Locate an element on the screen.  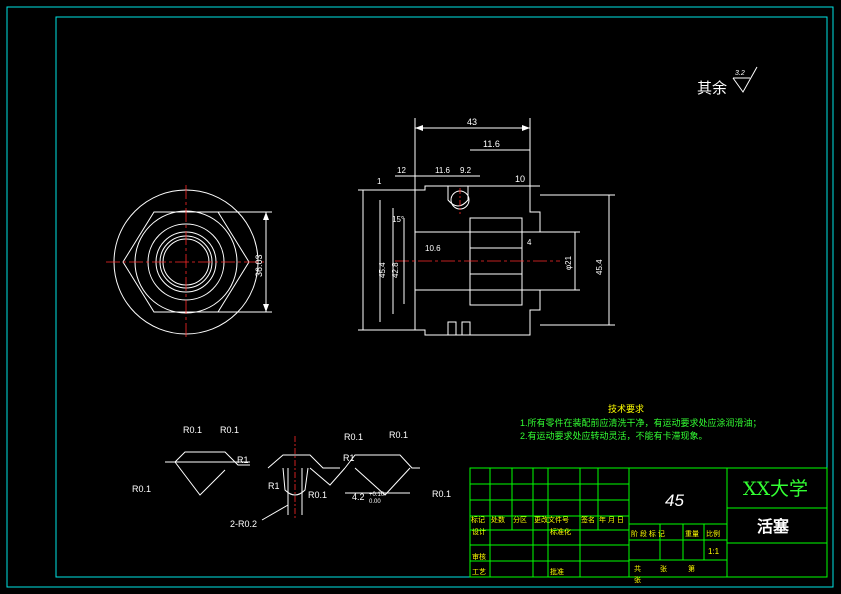
dim-11-6: 11.6 is located at coordinates (443, 170).